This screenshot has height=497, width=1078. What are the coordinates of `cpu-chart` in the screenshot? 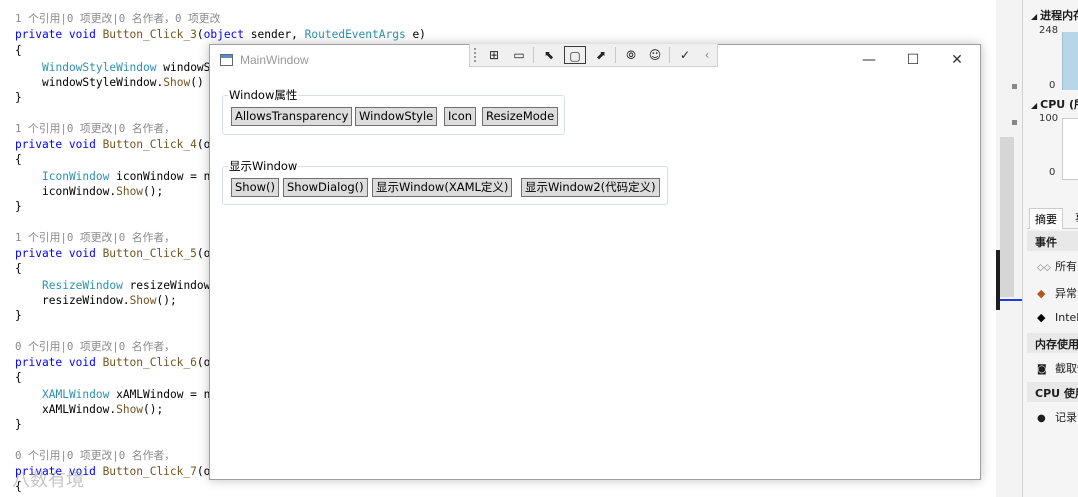 It's located at (1070, 149).